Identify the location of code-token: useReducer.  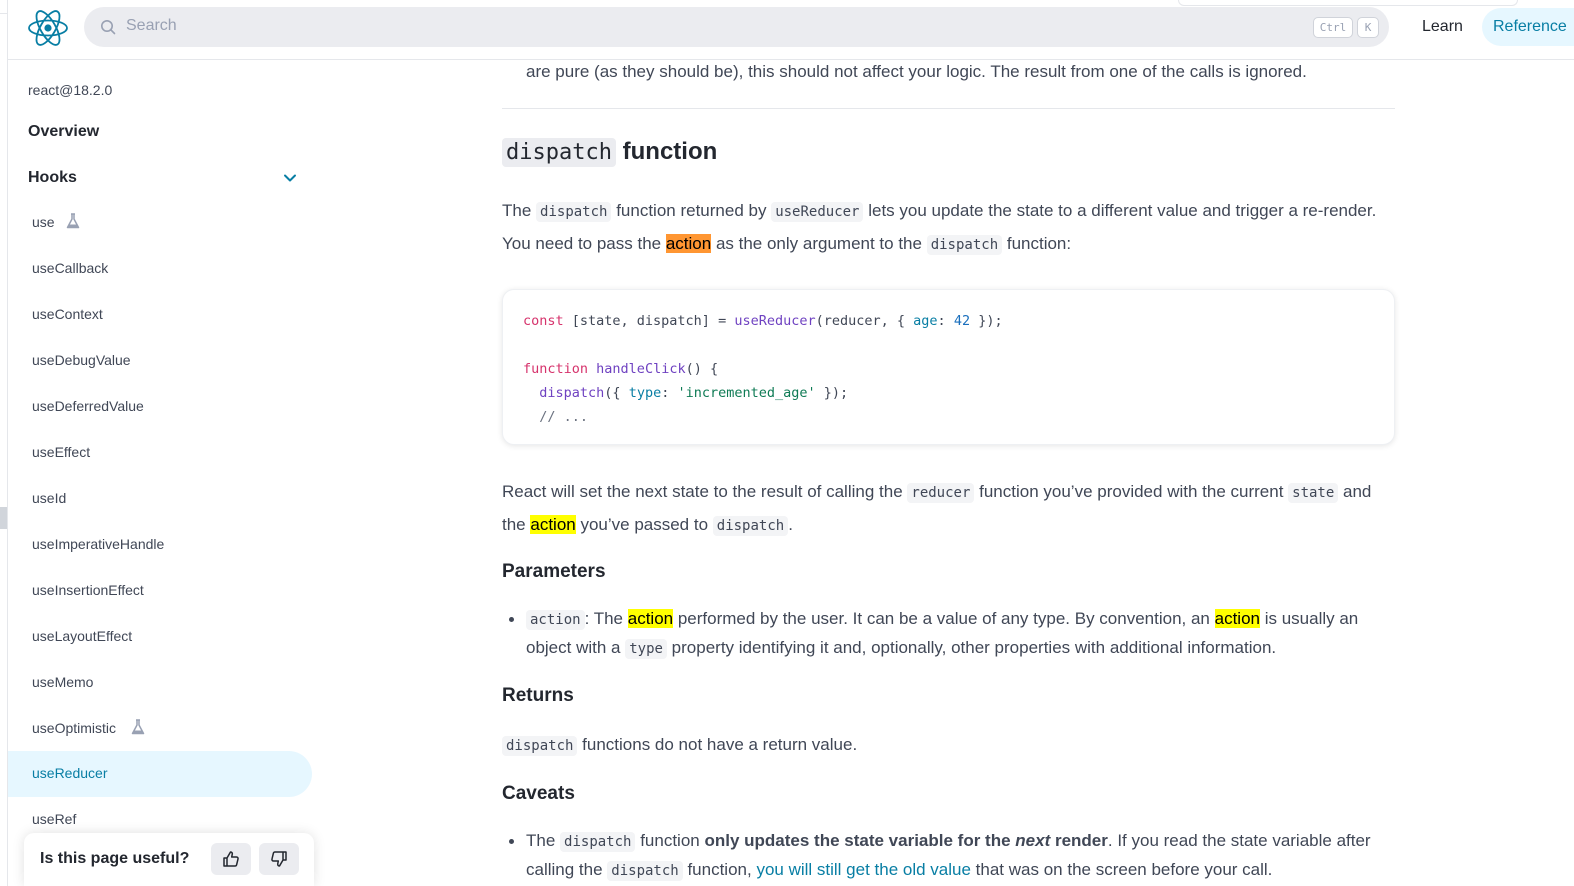
(775, 321).